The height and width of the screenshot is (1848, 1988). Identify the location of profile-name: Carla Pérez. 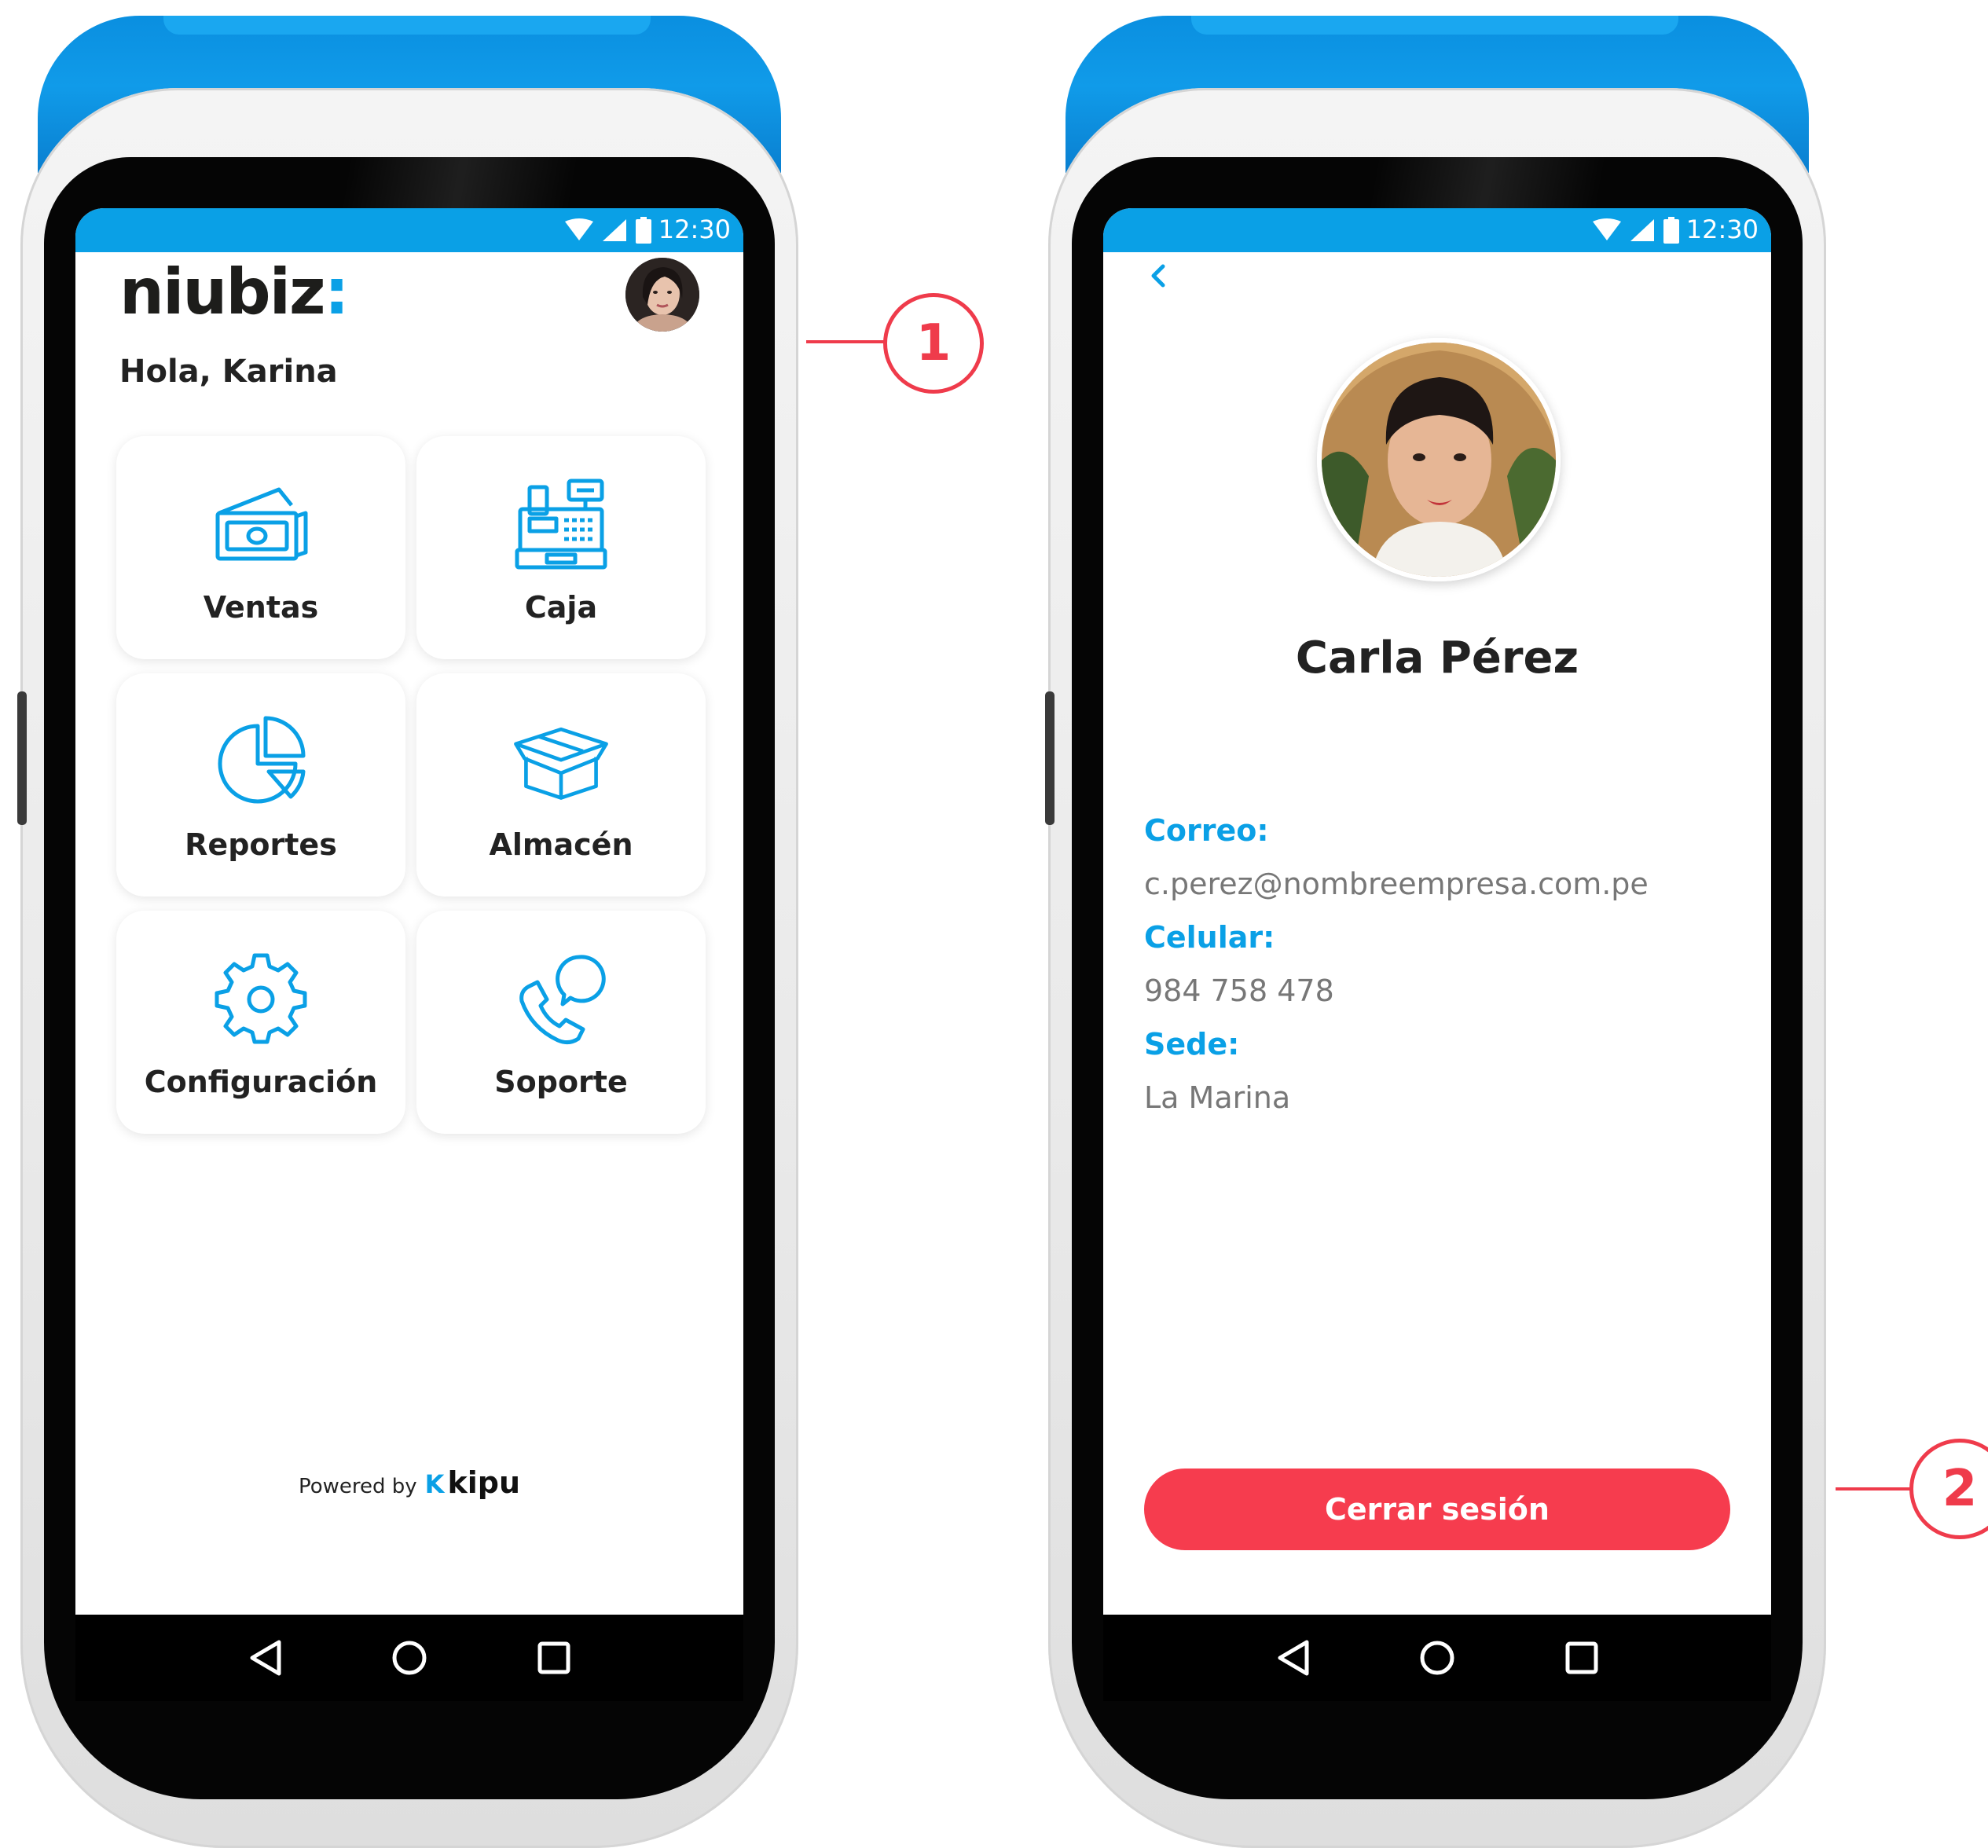
(1437, 658).